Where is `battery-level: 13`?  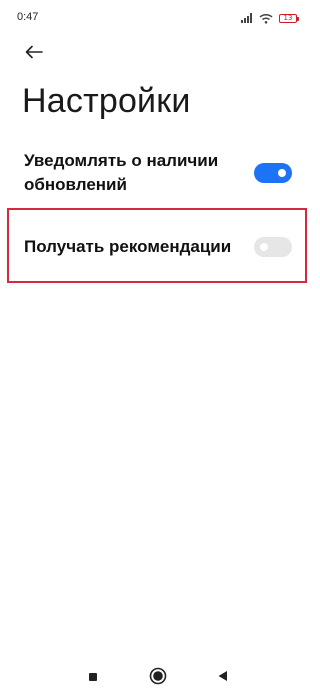 battery-level: 13 is located at coordinates (288, 17).